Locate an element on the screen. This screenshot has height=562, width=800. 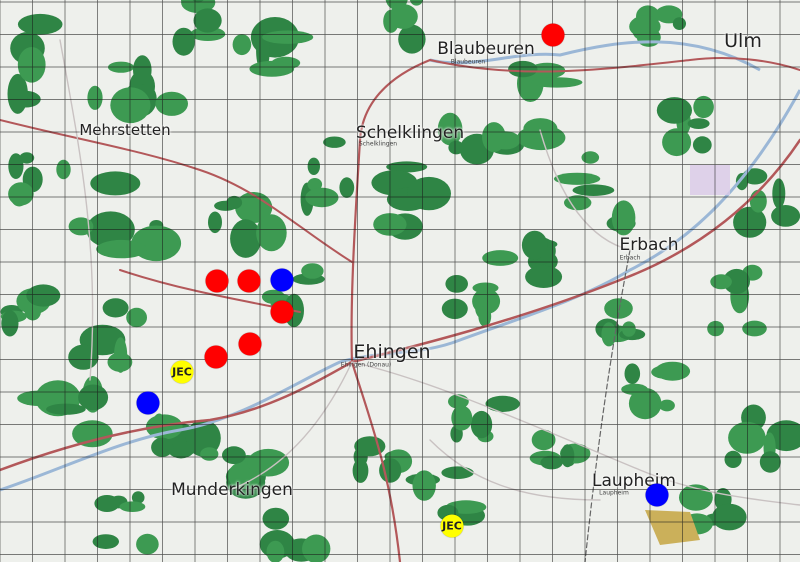
place-label-ulm: Ulm is located at coordinates (743, 41).